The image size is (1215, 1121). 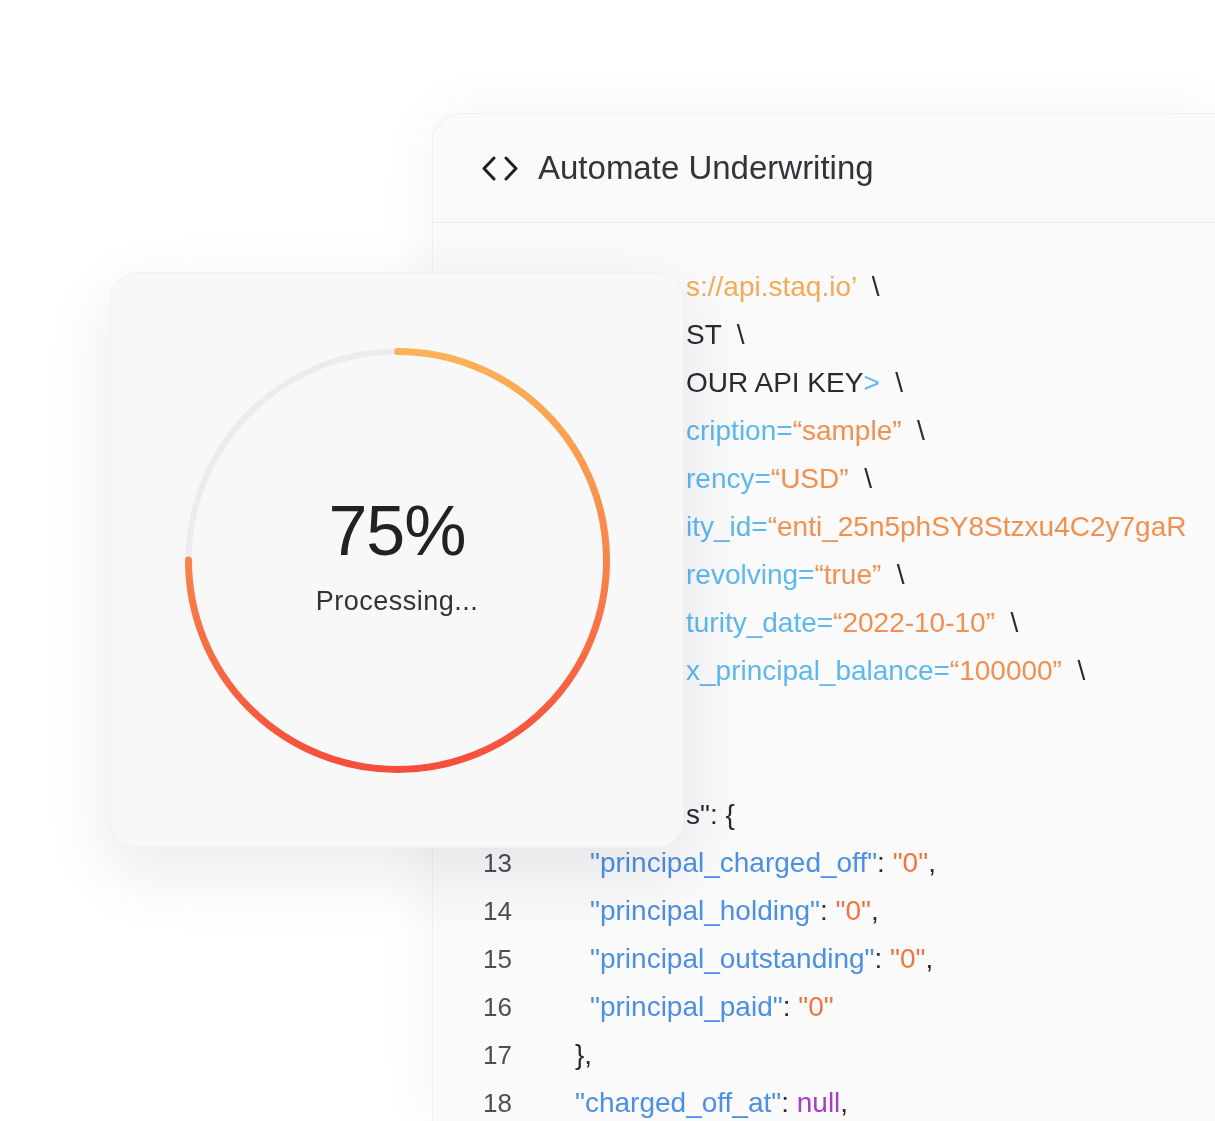 I want to click on code-line: OUR API KEY> \, so click(x=795, y=382).